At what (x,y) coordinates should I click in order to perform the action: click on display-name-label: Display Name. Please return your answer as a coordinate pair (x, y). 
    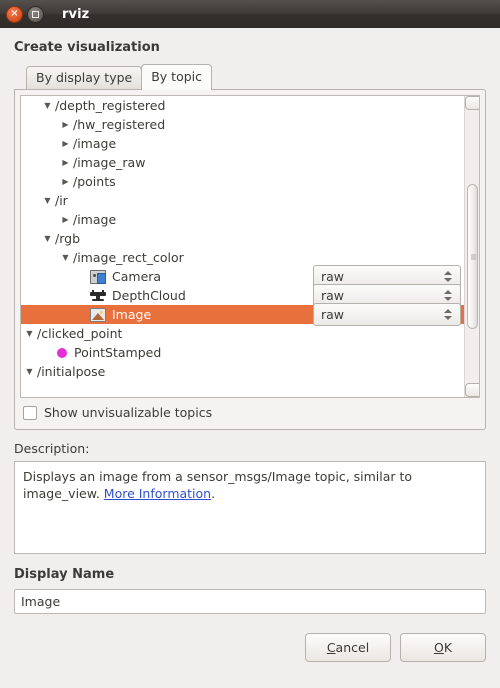
    Looking at the image, I should click on (64, 574).